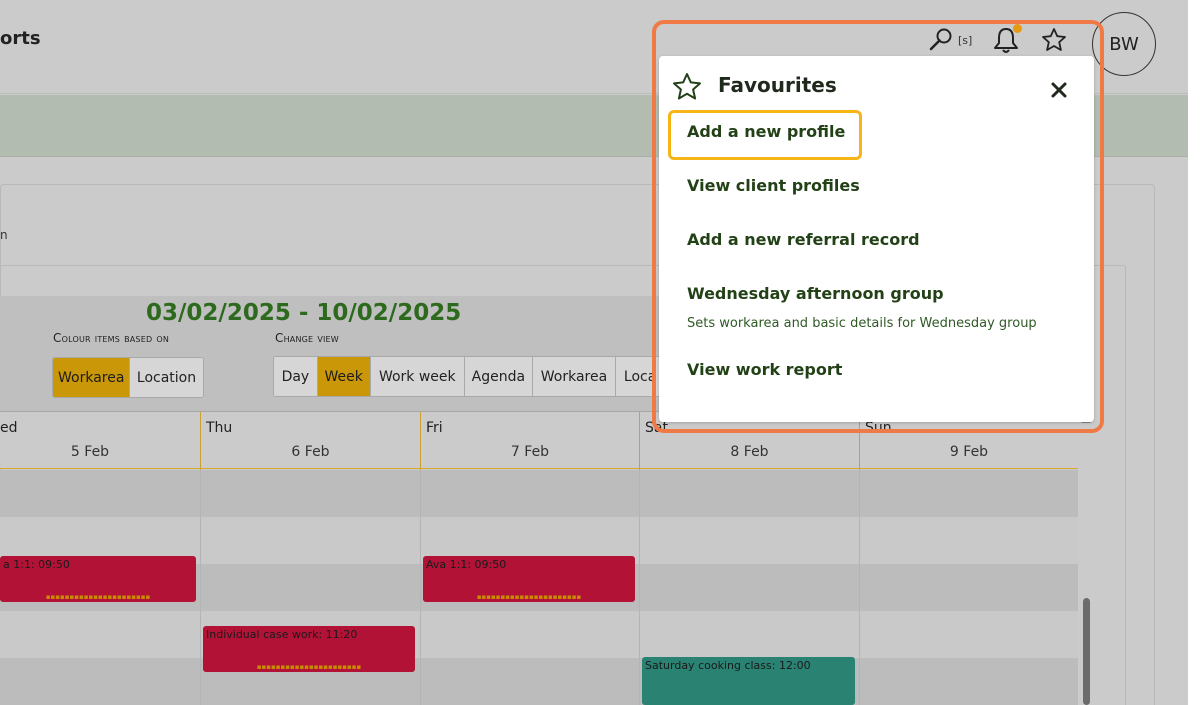 The height and width of the screenshot is (705, 1200). I want to click on colour-toggle-group: Workarea Location, so click(128, 377).